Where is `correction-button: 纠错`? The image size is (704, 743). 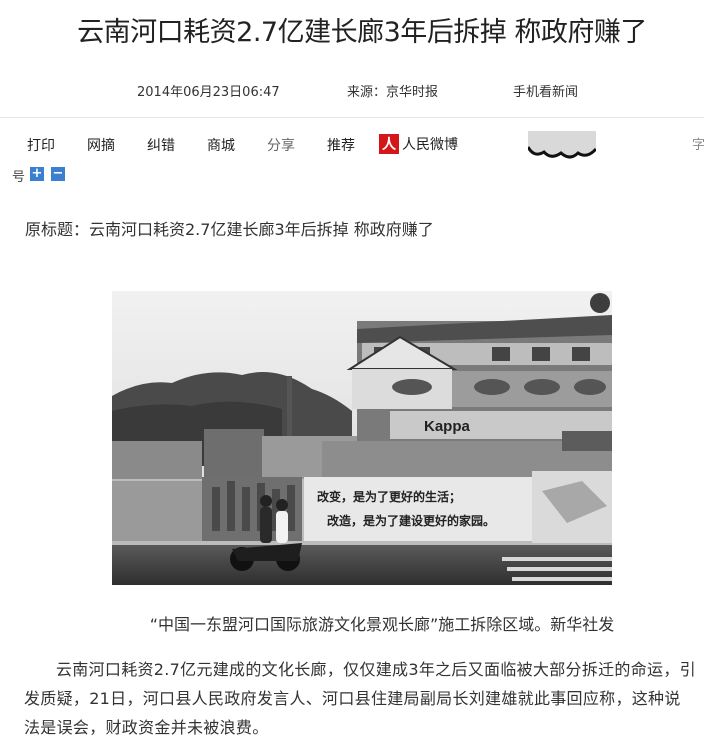 correction-button: 纠错 is located at coordinates (161, 145).